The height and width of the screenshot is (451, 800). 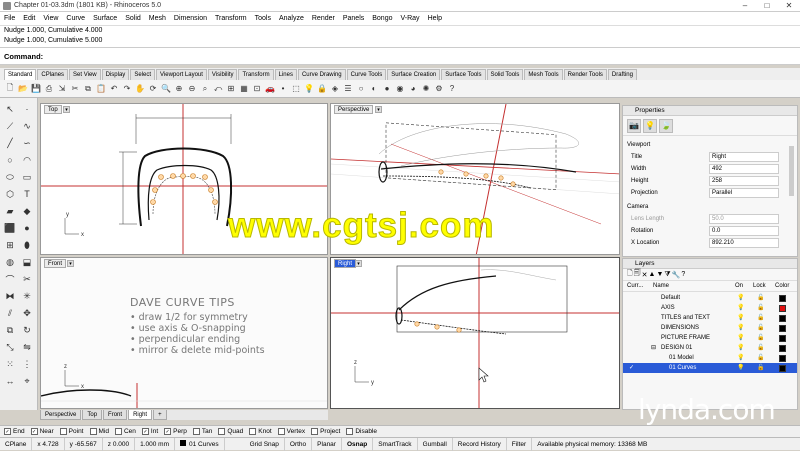 What do you see at coordinates (256, 74) in the screenshot?
I see `toolbar-tab: Transform` at bounding box center [256, 74].